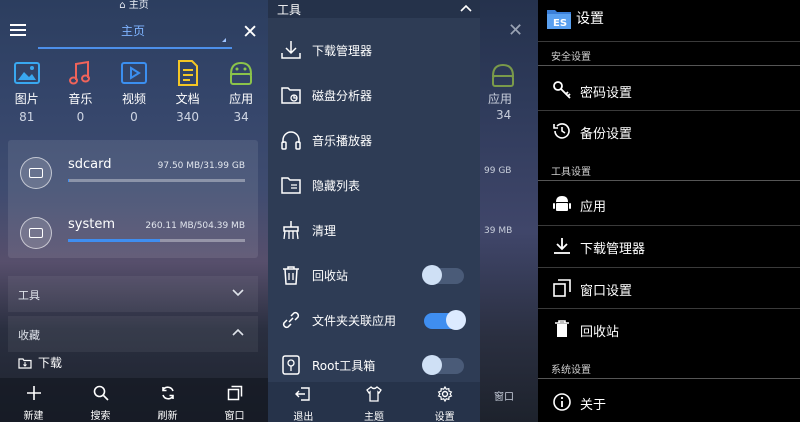 This screenshot has width=800, height=422. What do you see at coordinates (498, 171) in the screenshot?
I see `peek-size-a: 99 GB` at bounding box center [498, 171].